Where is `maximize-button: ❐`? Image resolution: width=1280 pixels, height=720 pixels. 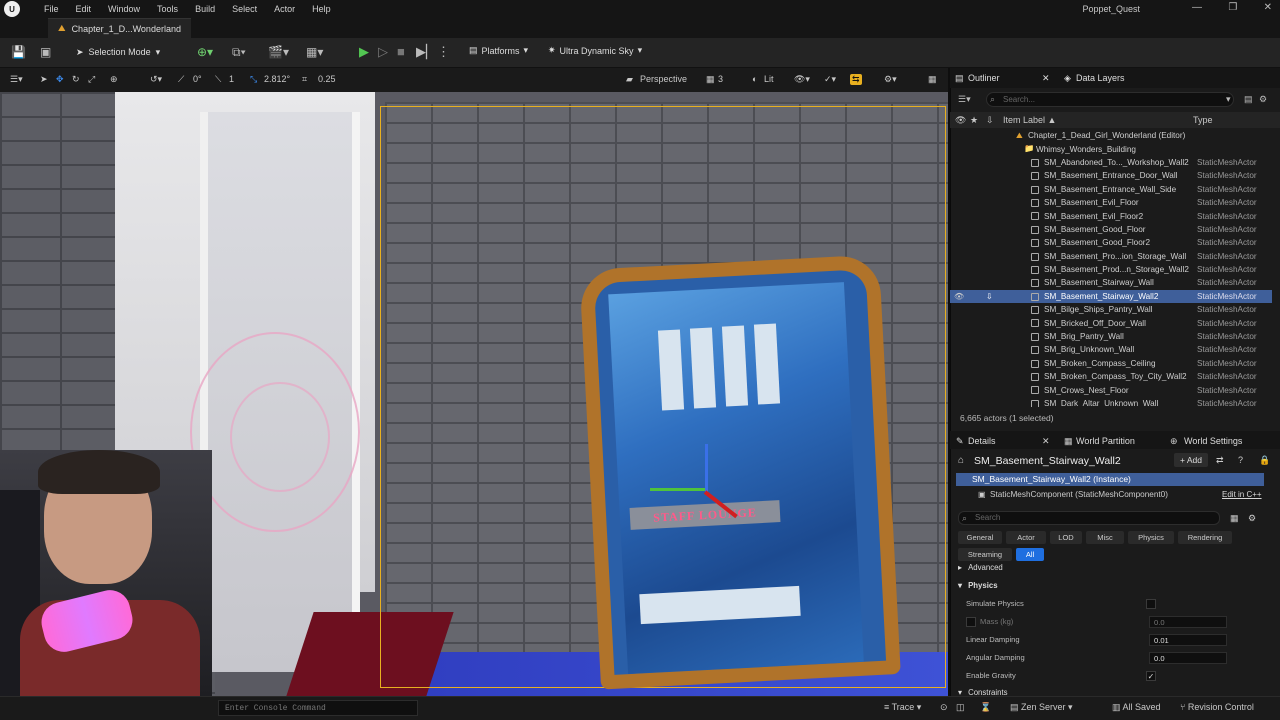
maximize-button: ❐ is located at coordinates (1232, 9).